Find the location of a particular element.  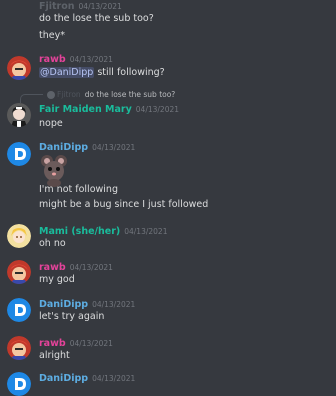

message-text: do the lose the sub too? is located at coordinates (96, 18).